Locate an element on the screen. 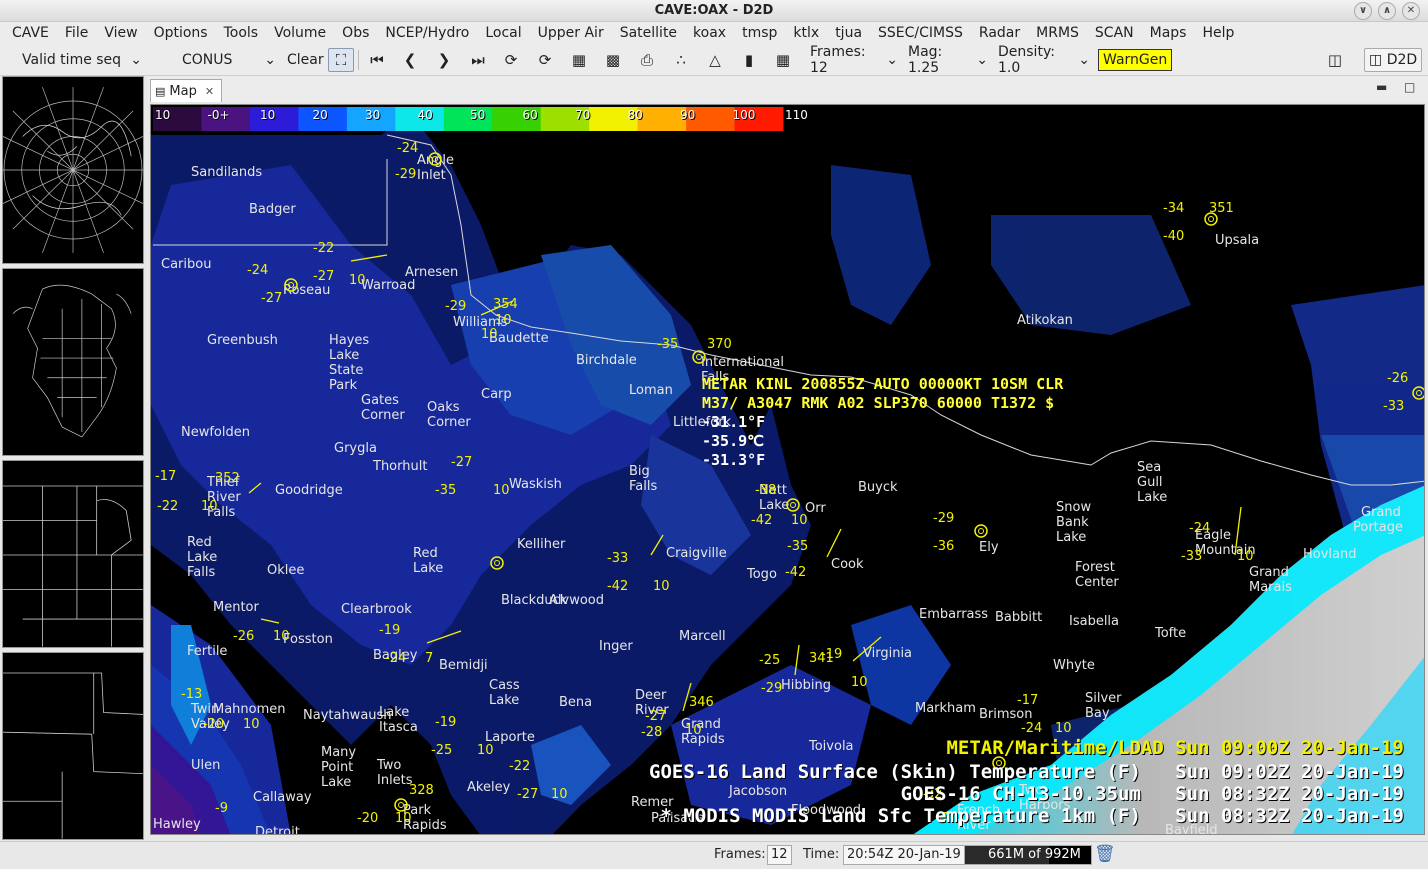  frames-dropdown: Frames: 12 ⌄ is located at coordinates (854, 60).